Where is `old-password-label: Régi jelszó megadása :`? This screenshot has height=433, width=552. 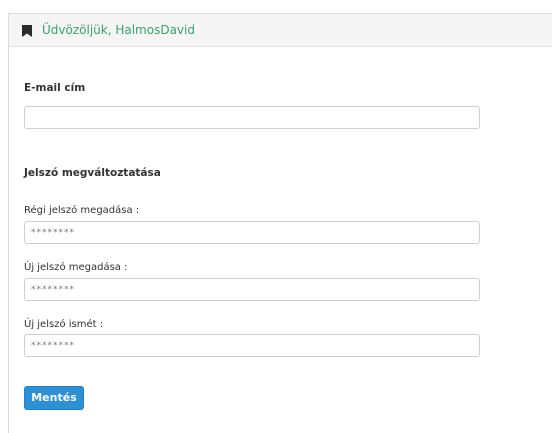
old-password-label: Régi jelszó megadása : is located at coordinates (82, 210).